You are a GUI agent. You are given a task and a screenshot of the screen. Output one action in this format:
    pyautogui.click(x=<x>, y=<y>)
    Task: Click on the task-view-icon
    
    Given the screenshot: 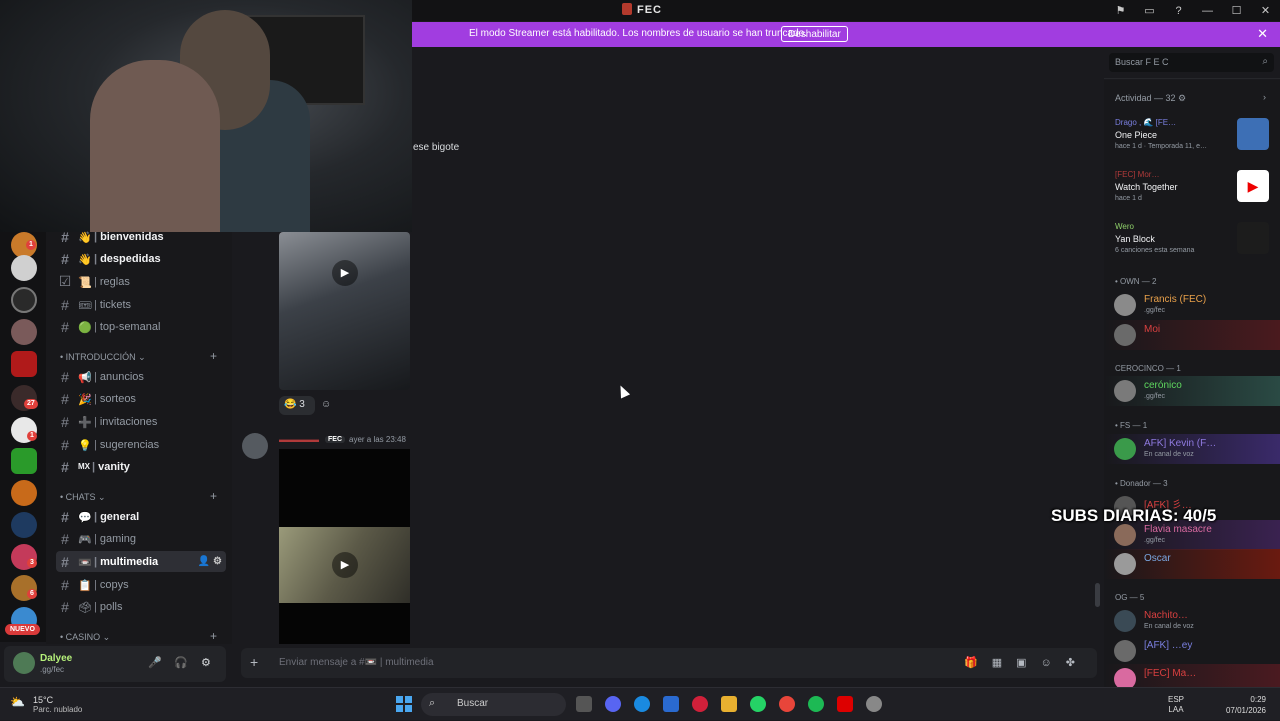 What is the action you would take?
    pyautogui.click(x=584, y=704)
    